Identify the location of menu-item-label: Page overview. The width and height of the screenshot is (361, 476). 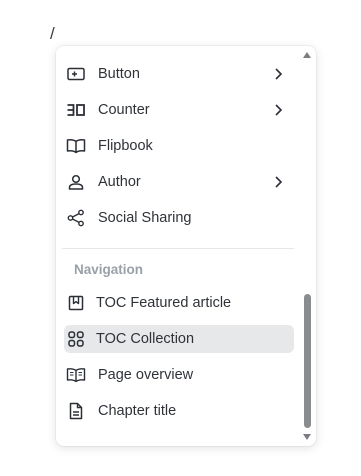
(146, 375).